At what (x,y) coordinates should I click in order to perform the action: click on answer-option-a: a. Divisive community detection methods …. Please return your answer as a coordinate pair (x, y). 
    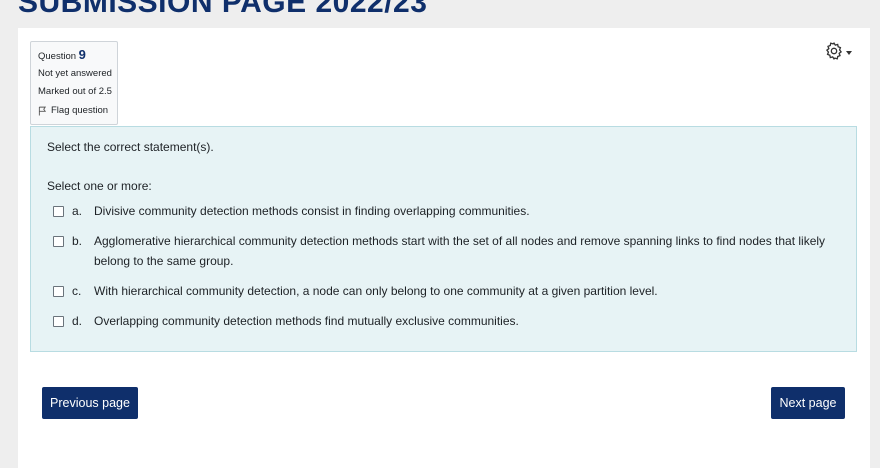
    Looking at the image, I should click on (448, 211).